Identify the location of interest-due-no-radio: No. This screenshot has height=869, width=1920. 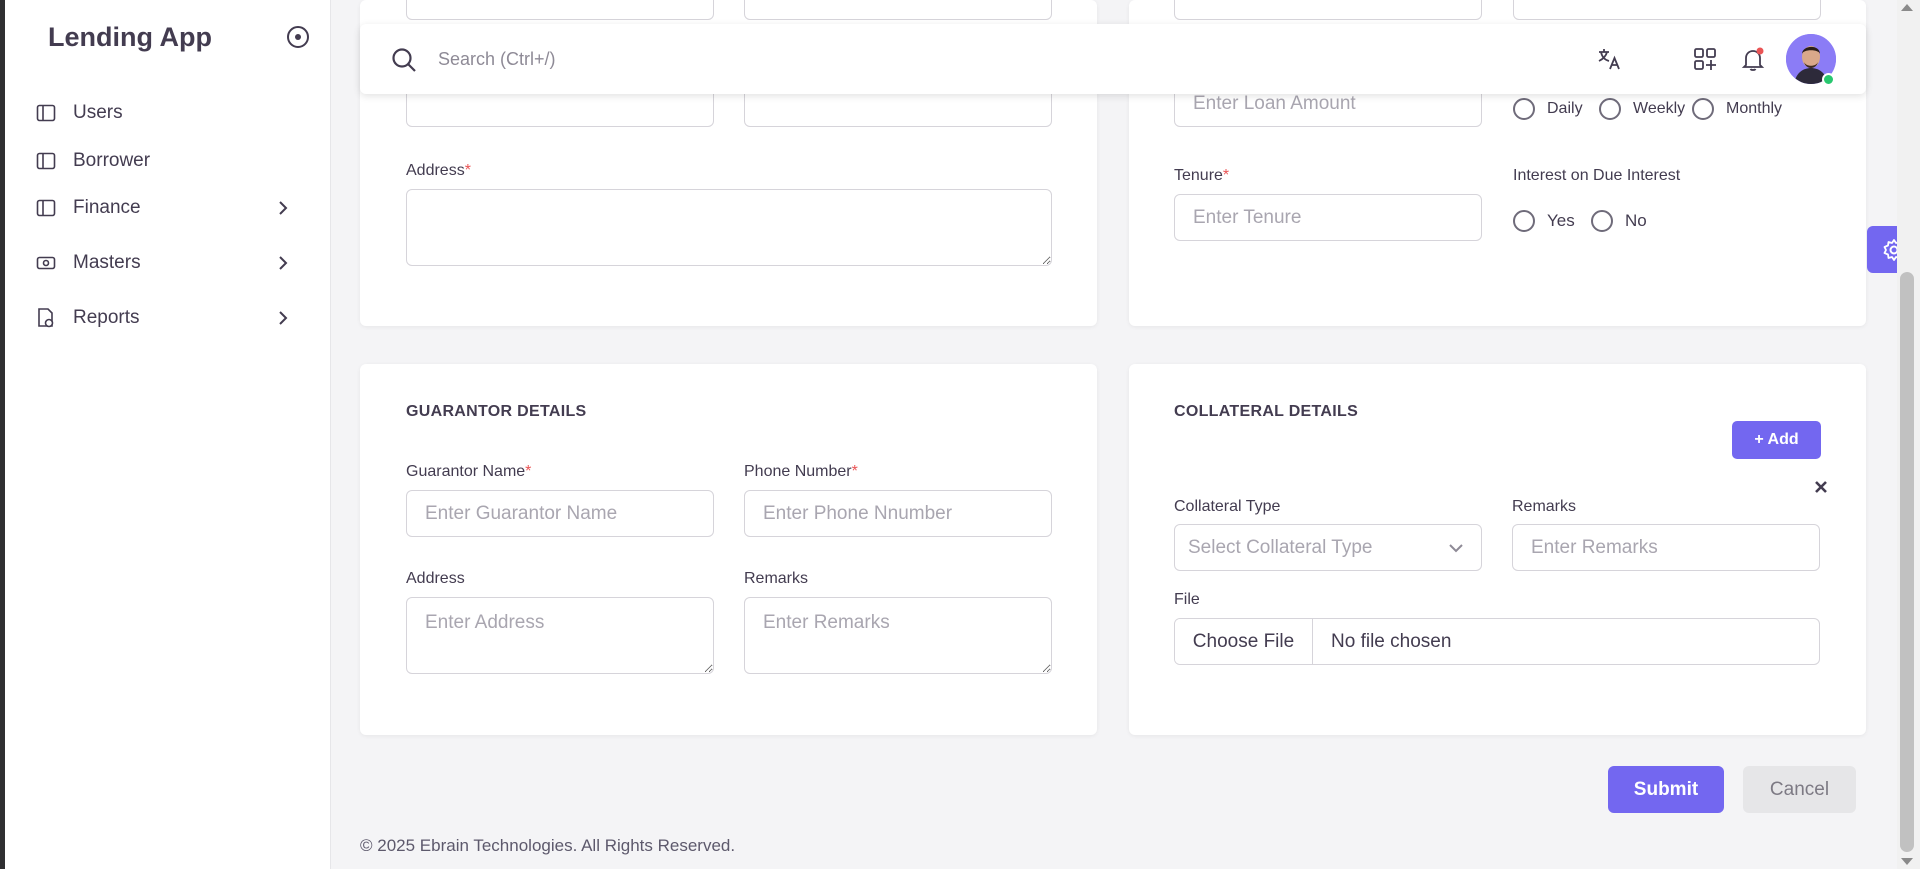
(1619, 221).